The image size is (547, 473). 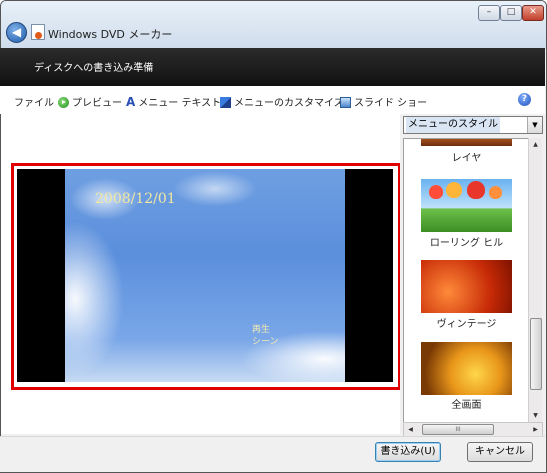 I want to click on preview-scenes-link: シーン, so click(x=265, y=342).